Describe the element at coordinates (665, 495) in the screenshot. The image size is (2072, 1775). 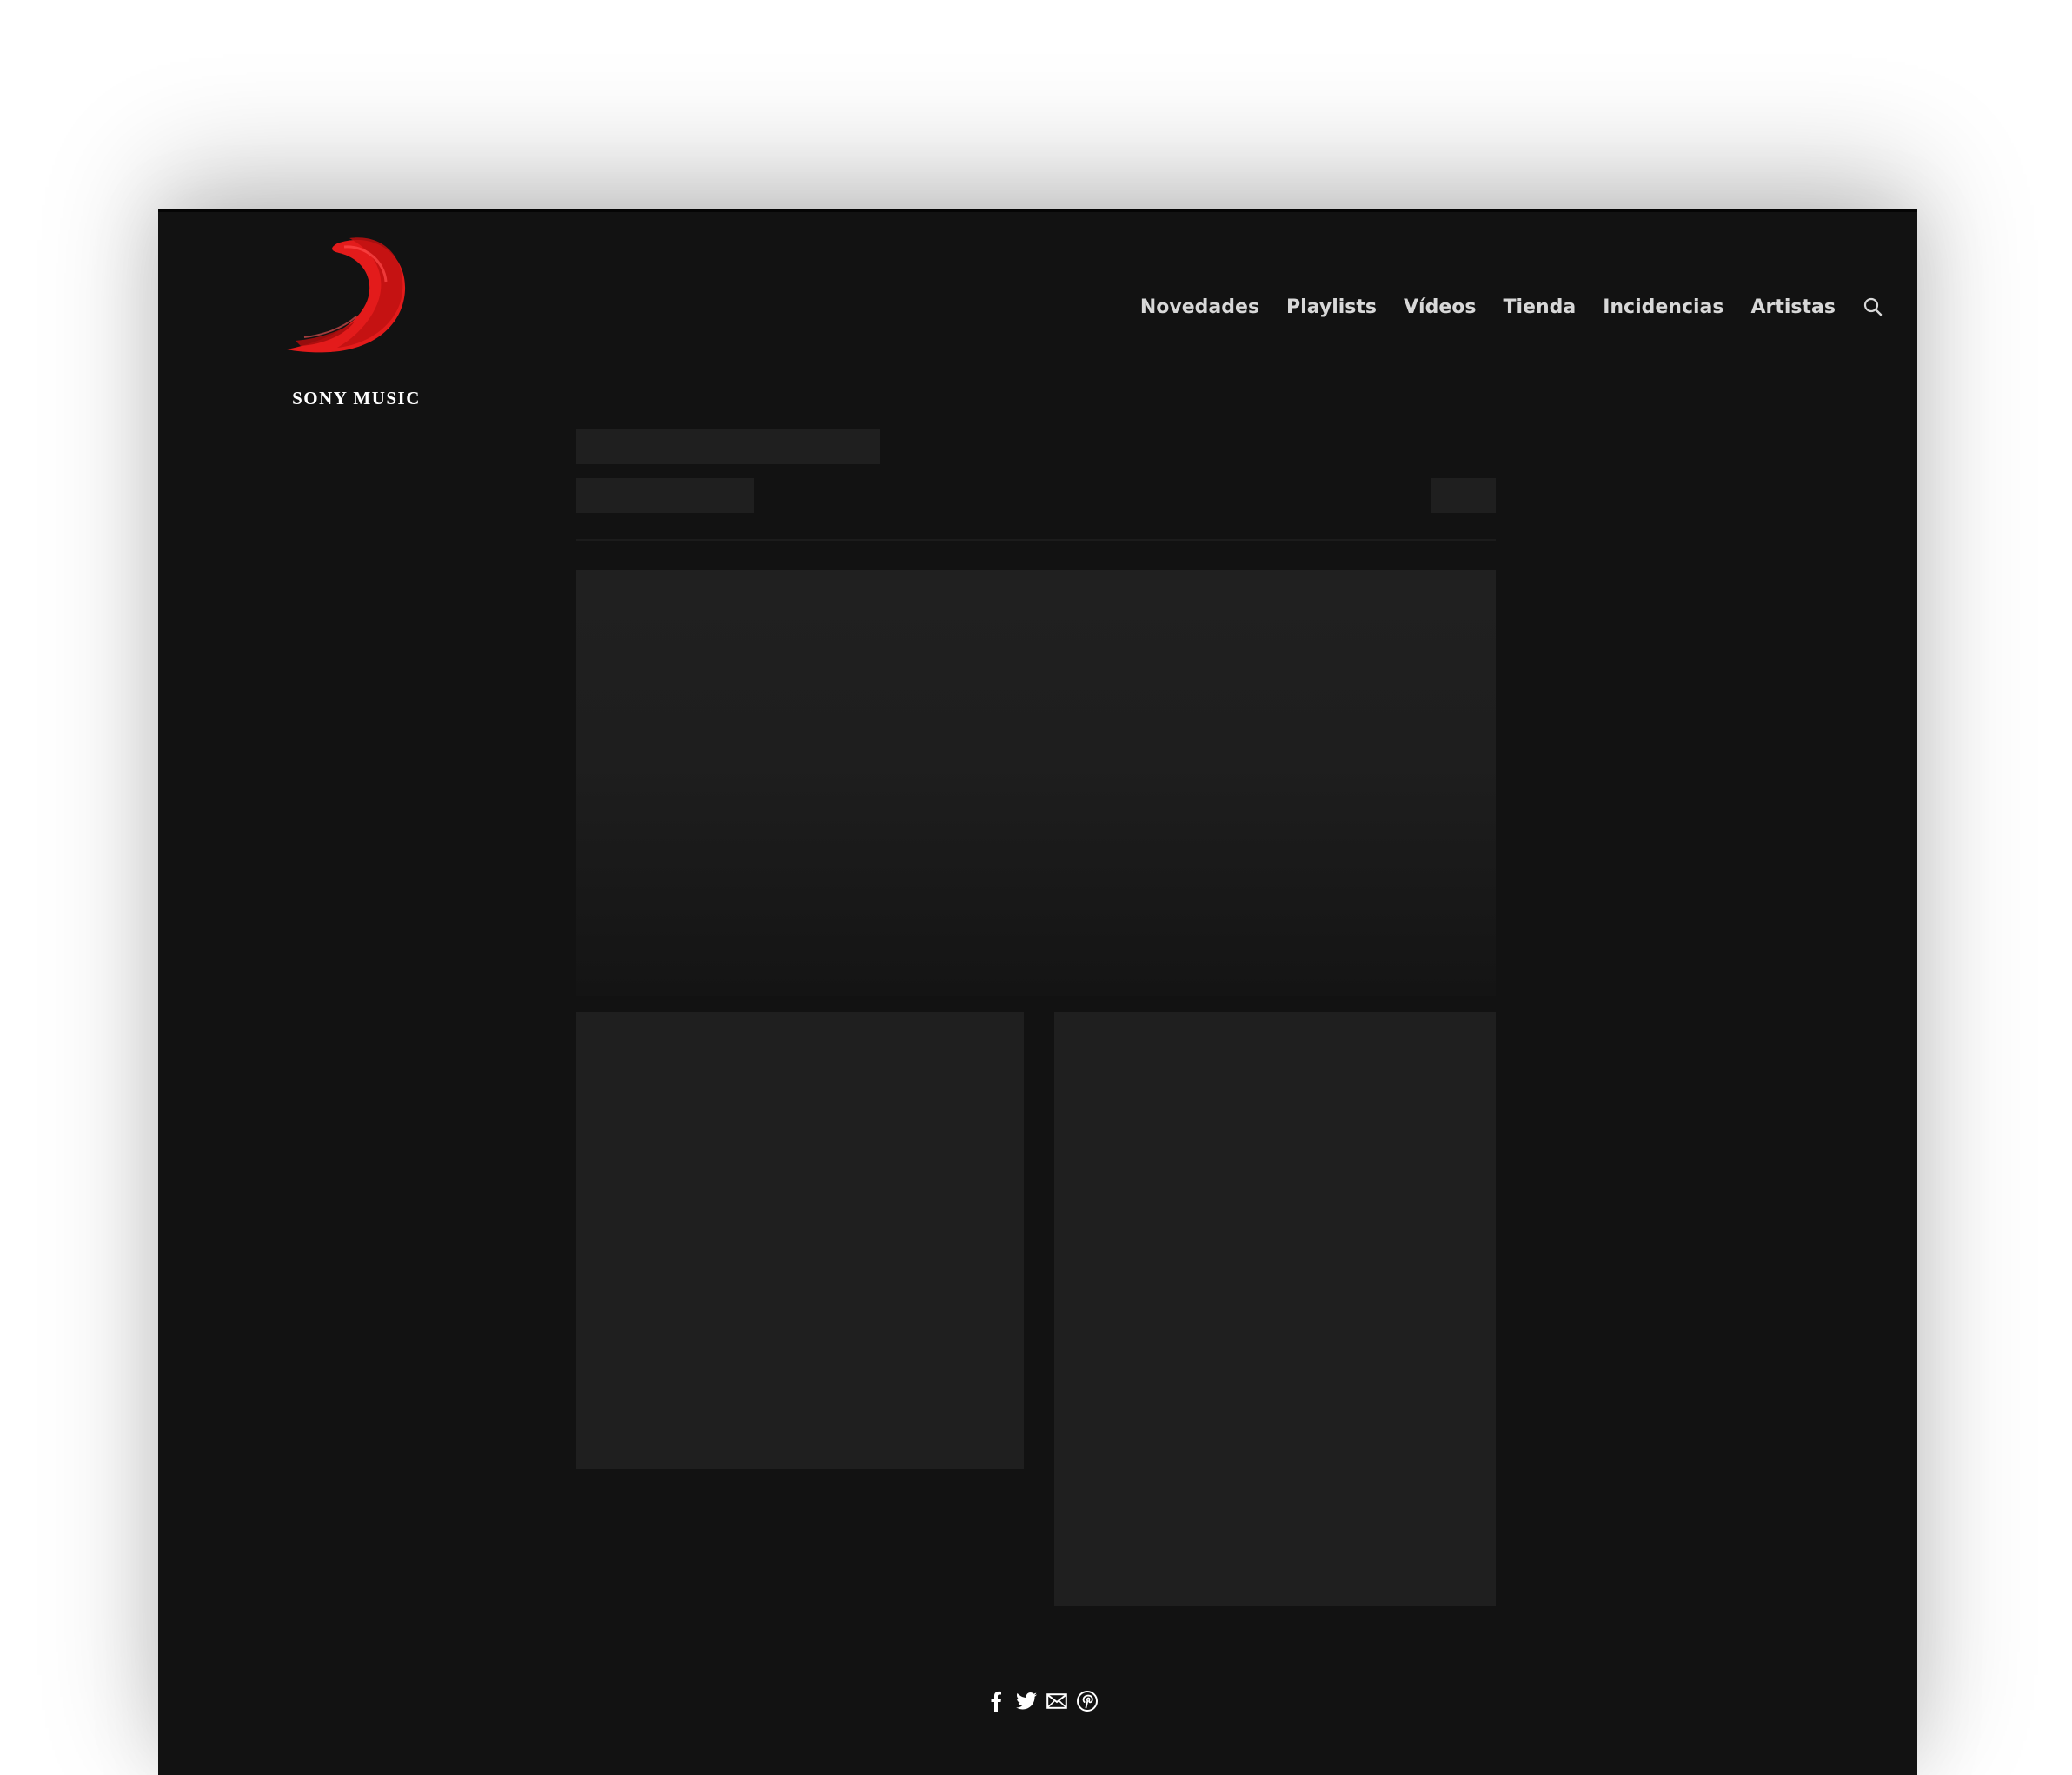
I see `skeleton-meta` at that location.